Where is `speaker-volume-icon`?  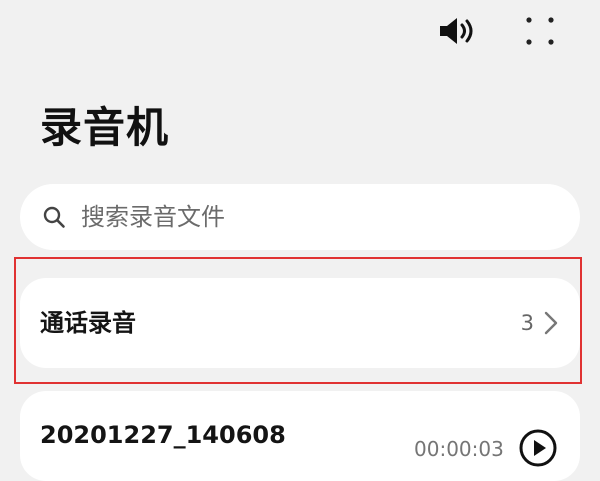 speaker-volume-icon is located at coordinates (456, 31).